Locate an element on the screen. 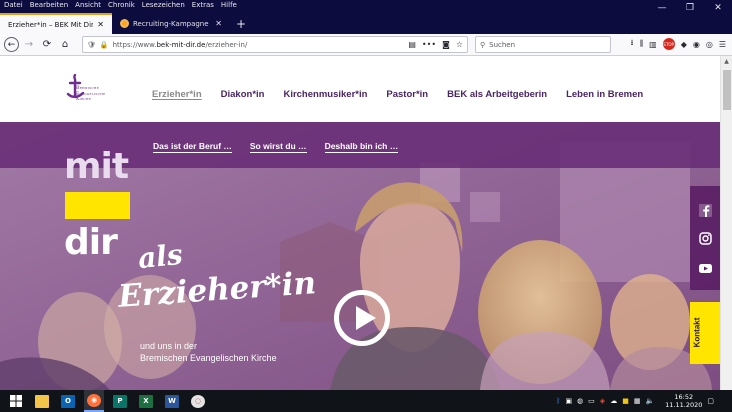 This screenshot has width=732, height=412. social-links is located at coordinates (705, 238).